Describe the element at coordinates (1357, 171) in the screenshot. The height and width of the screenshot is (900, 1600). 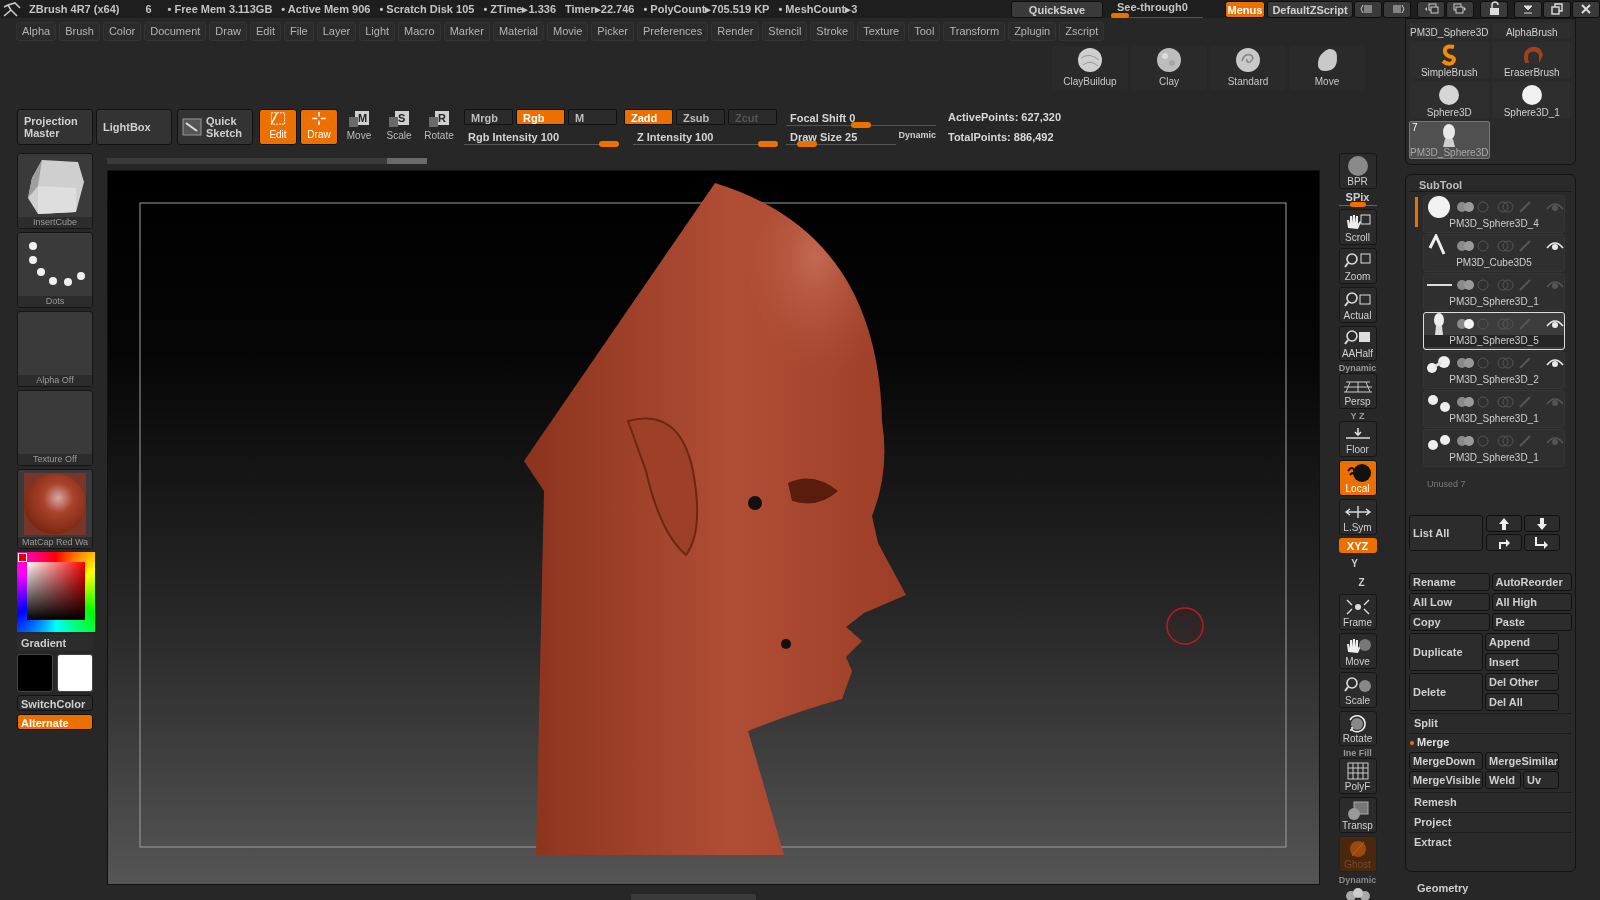
I see `render-button: BPR` at that location.